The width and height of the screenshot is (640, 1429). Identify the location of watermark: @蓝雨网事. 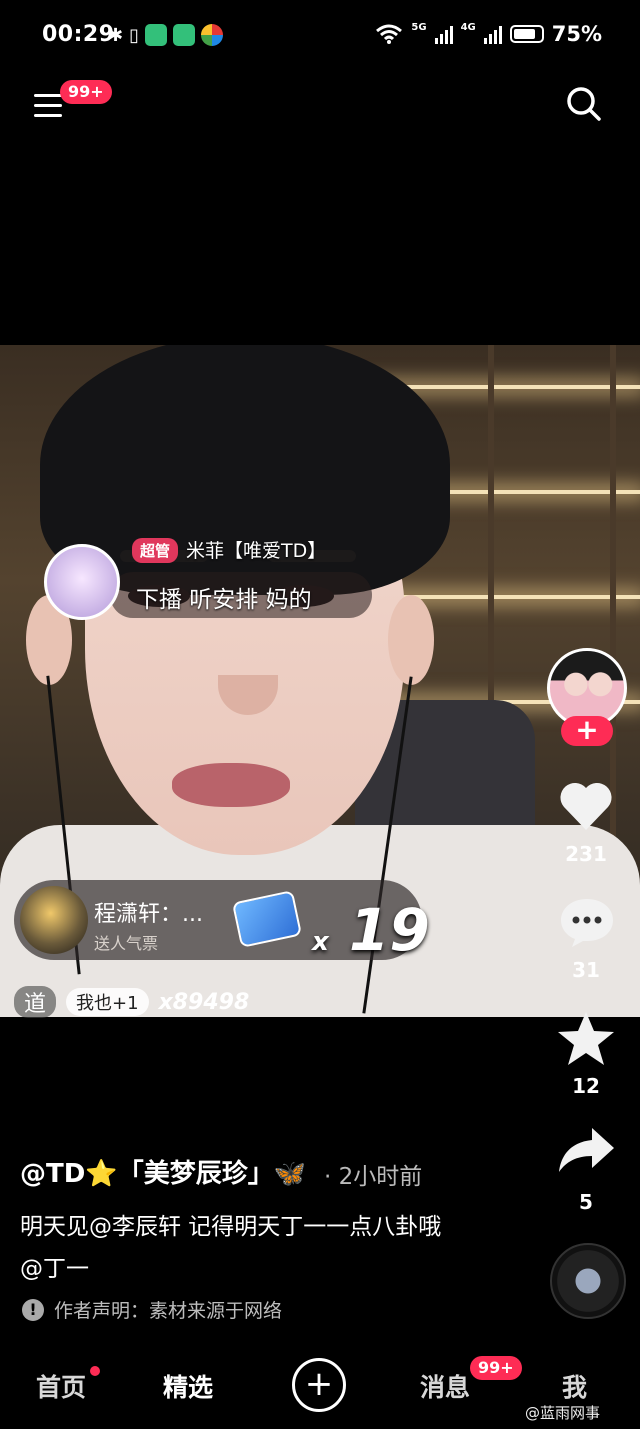
(563, 1413).